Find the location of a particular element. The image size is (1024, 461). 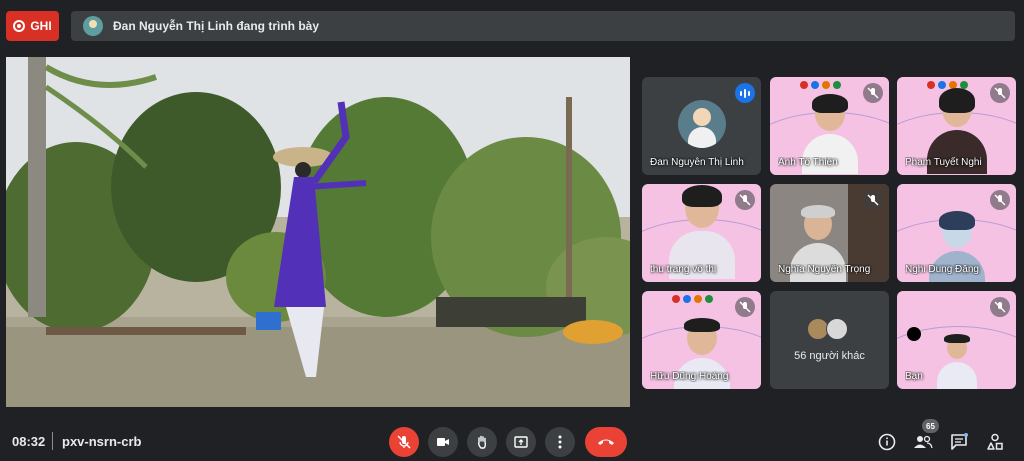

end-call-button is located at coordinates (606, 442).